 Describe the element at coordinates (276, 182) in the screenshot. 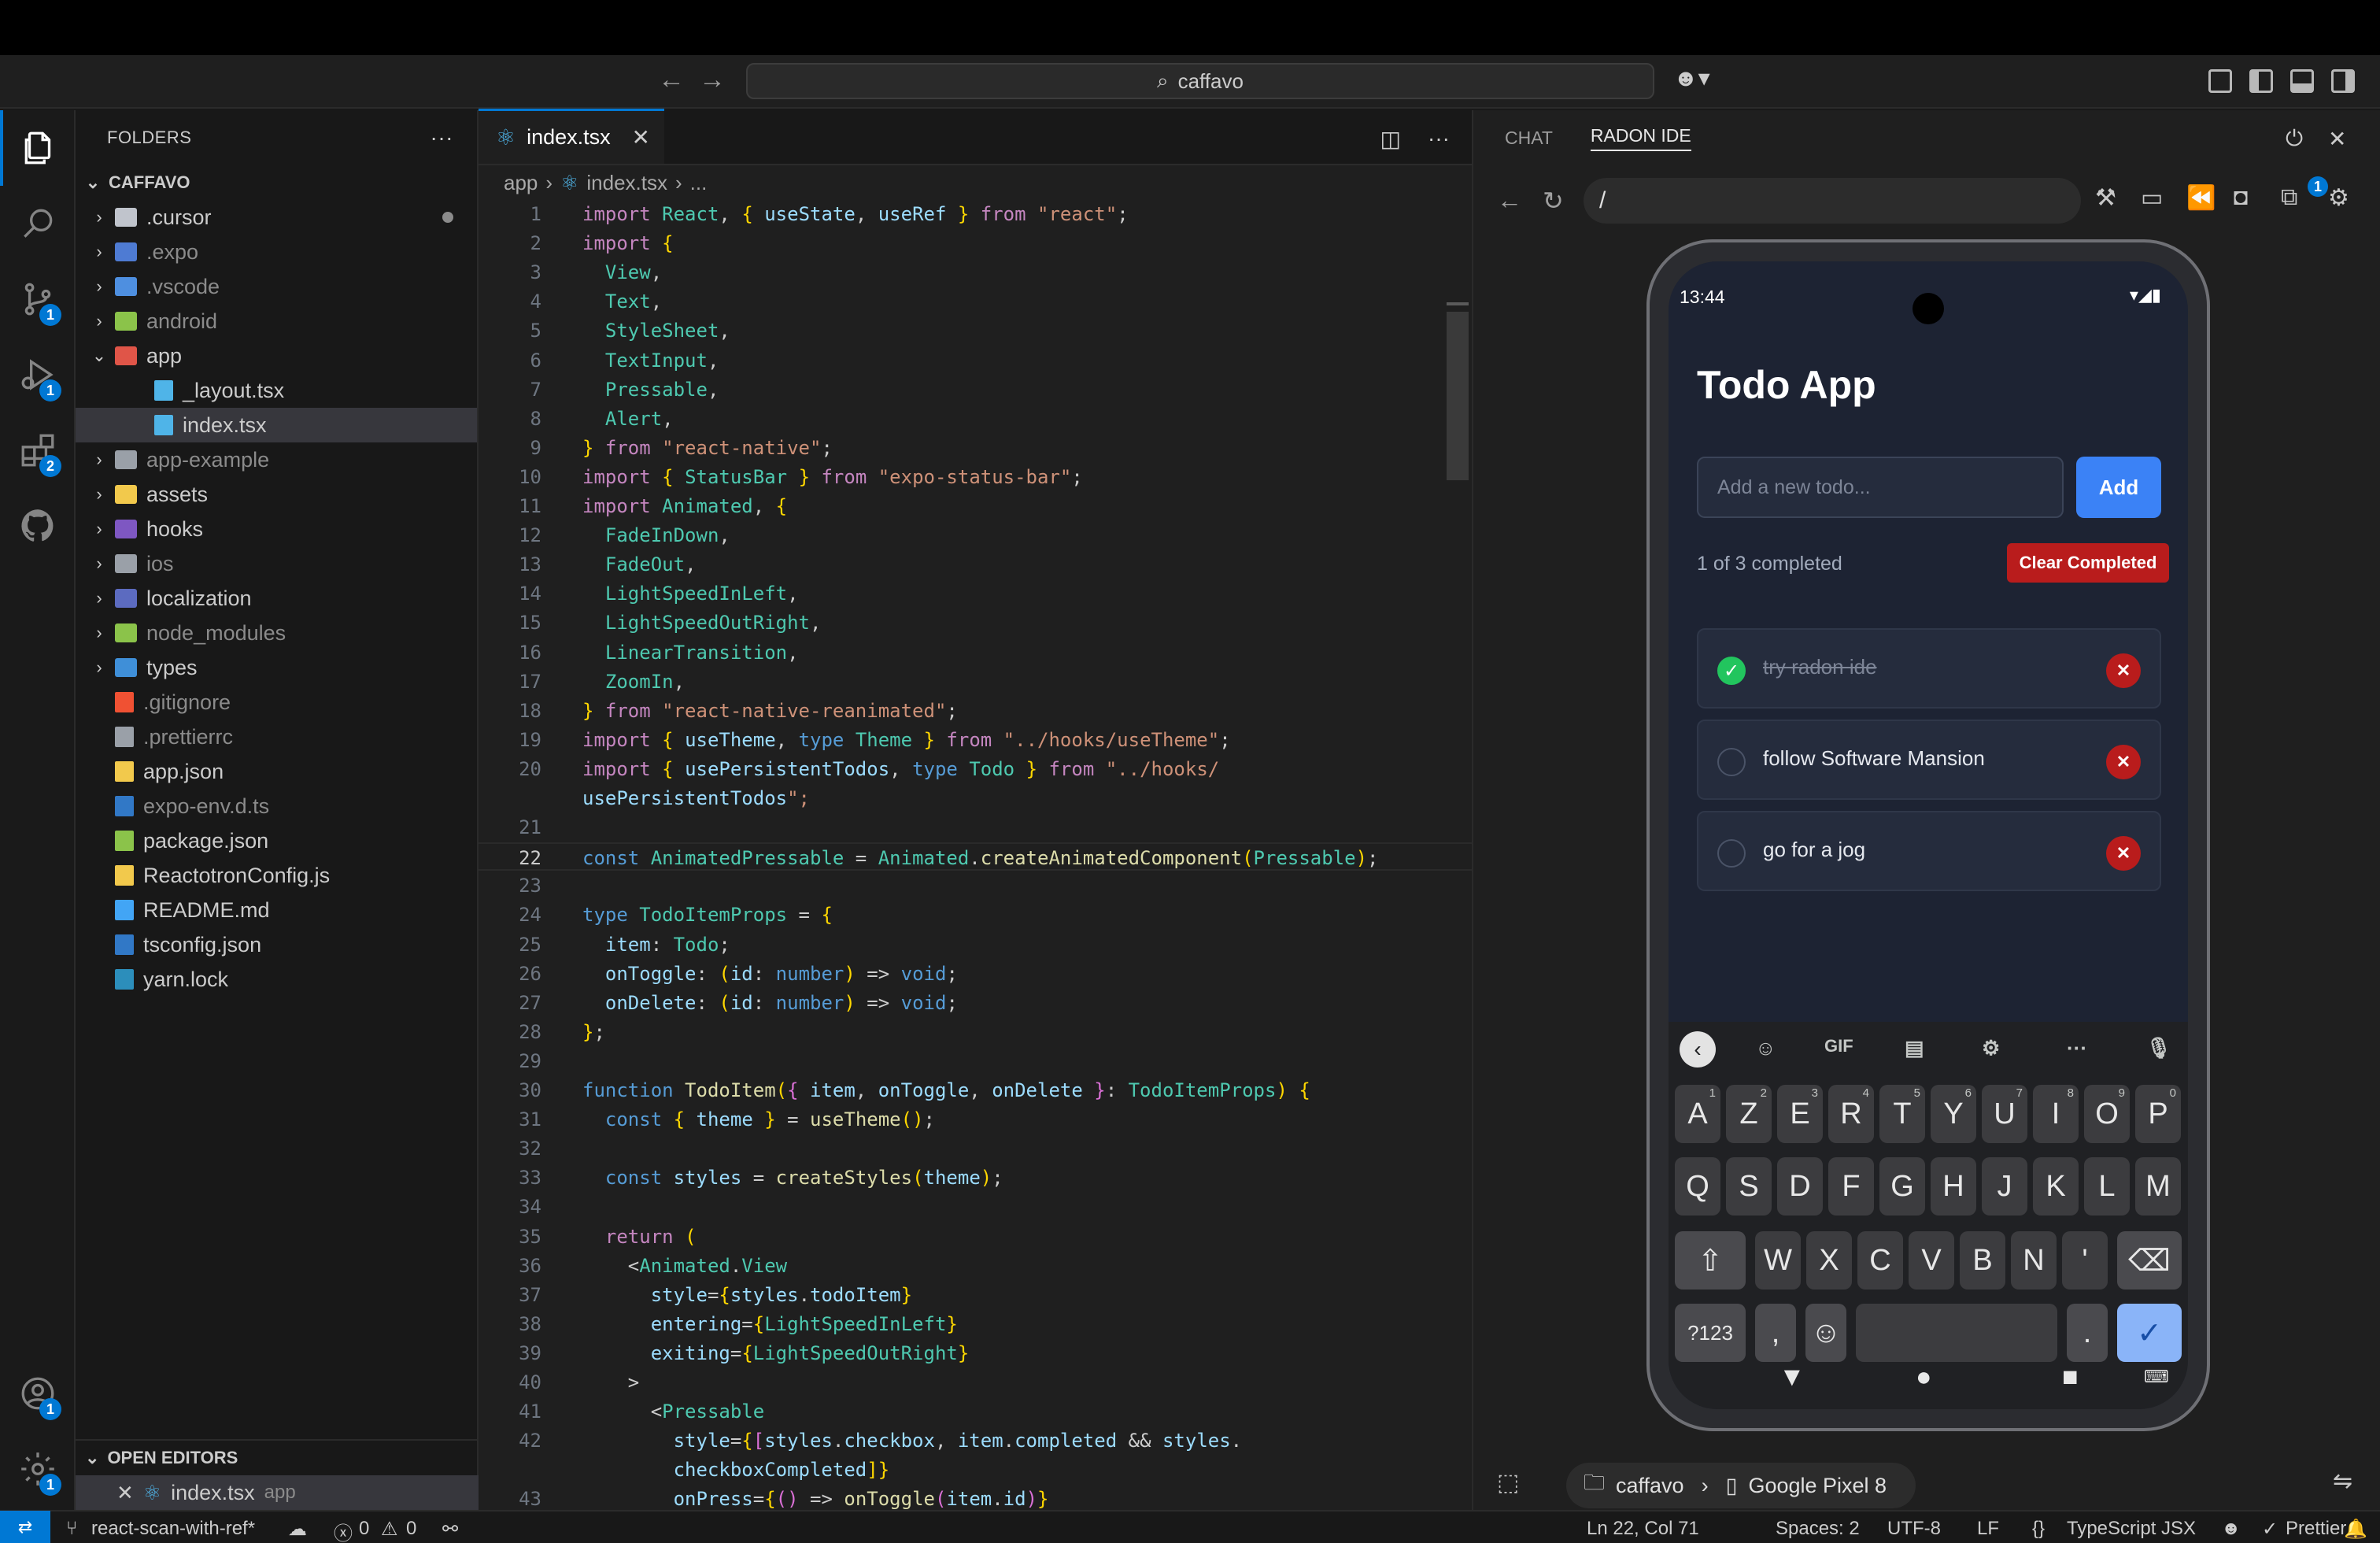

I see `workspace-root: ⌄ CAFFAVO` at that location.